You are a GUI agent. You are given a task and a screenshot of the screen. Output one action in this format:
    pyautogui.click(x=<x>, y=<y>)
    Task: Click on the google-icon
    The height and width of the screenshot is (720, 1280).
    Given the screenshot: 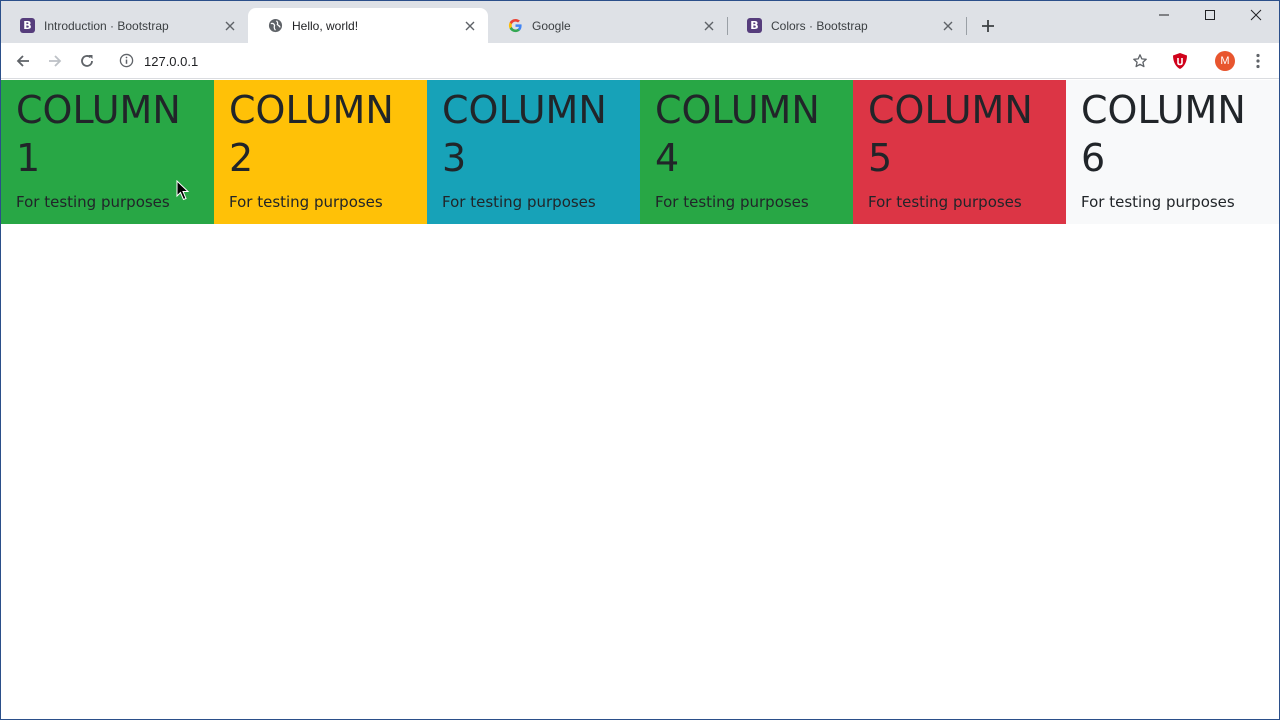 What is the action you would take?
    pyautogui.click(x=515, y=25)
    